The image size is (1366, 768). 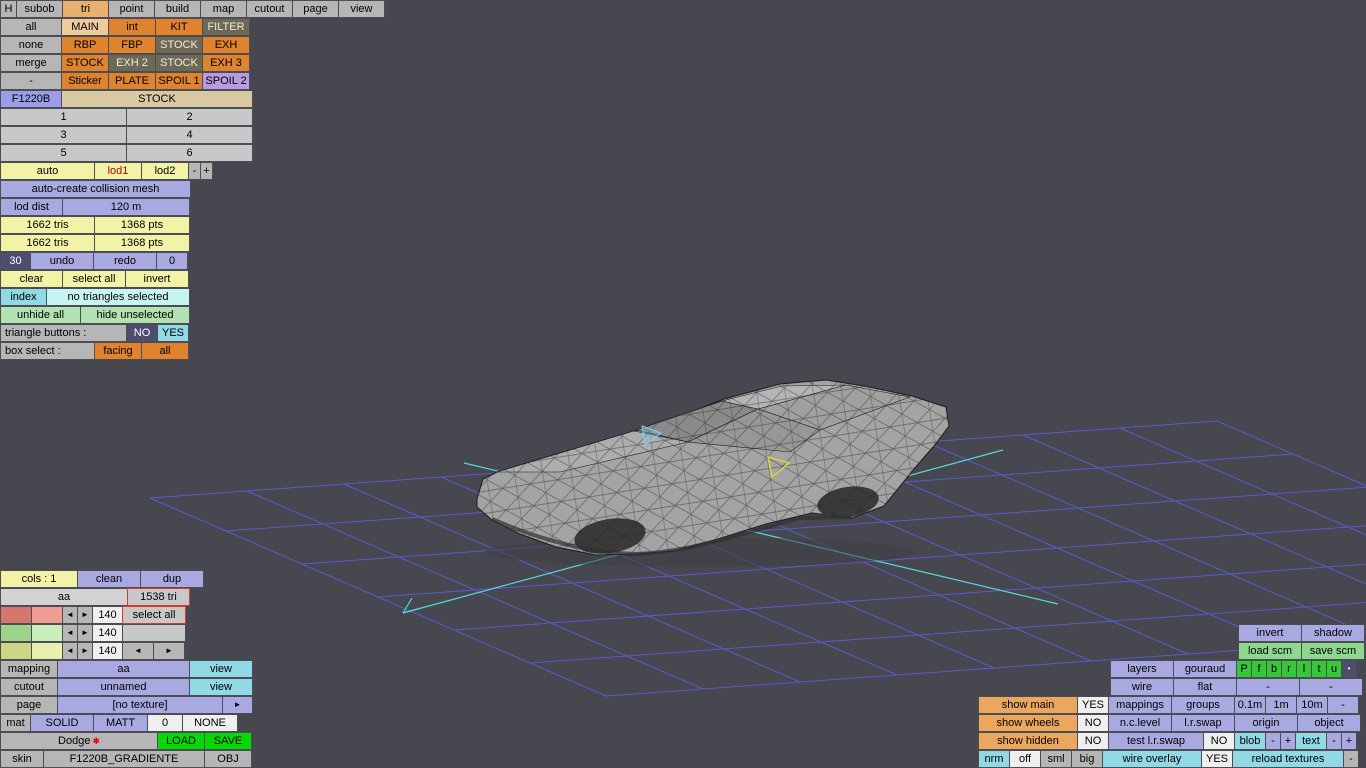 What do you see at coordinates (1028, 705) in the screenshot?
I see `show-main-button: show main` at bounding box center [1028, 705].